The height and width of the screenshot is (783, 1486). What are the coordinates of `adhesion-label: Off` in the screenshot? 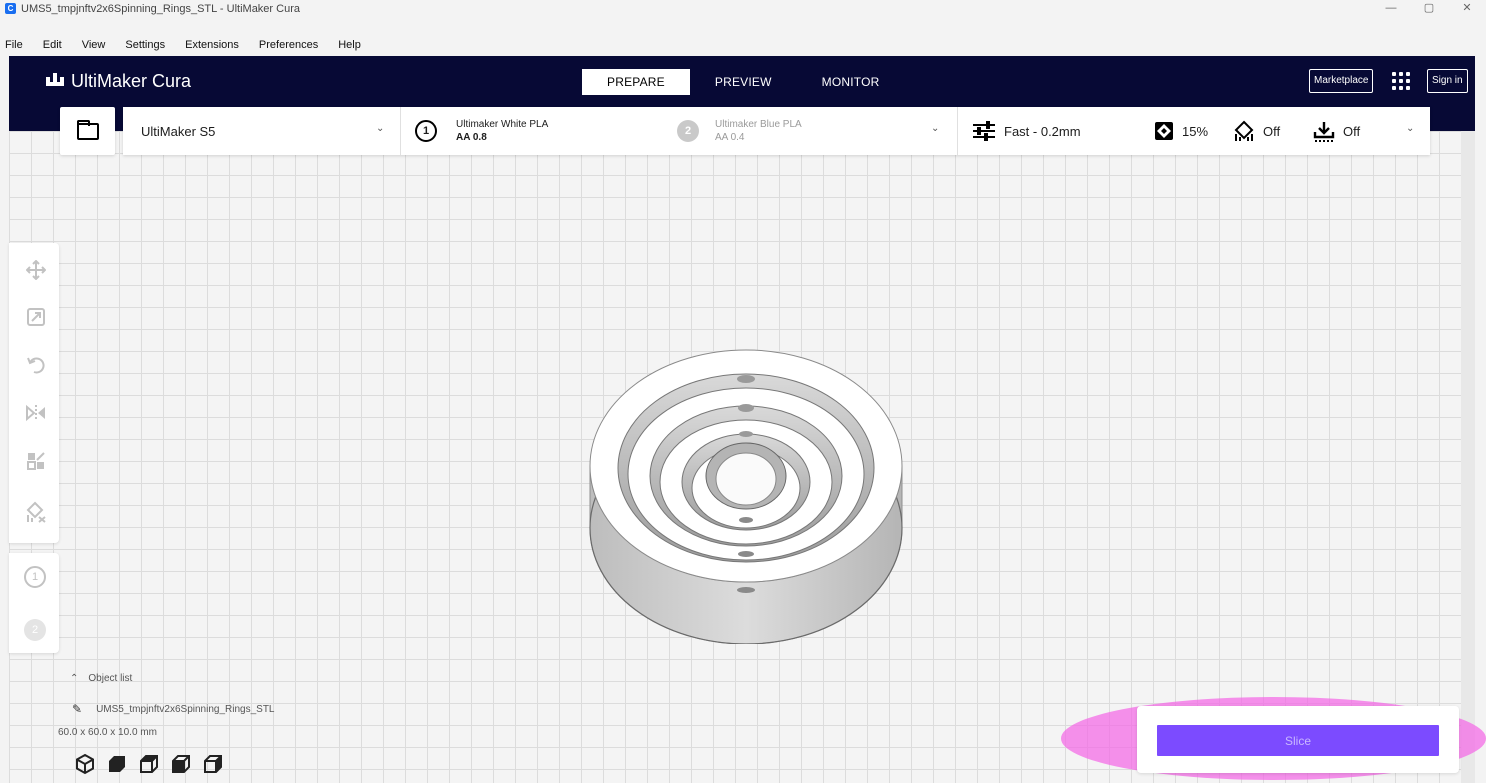 It's located at (1352, 131).